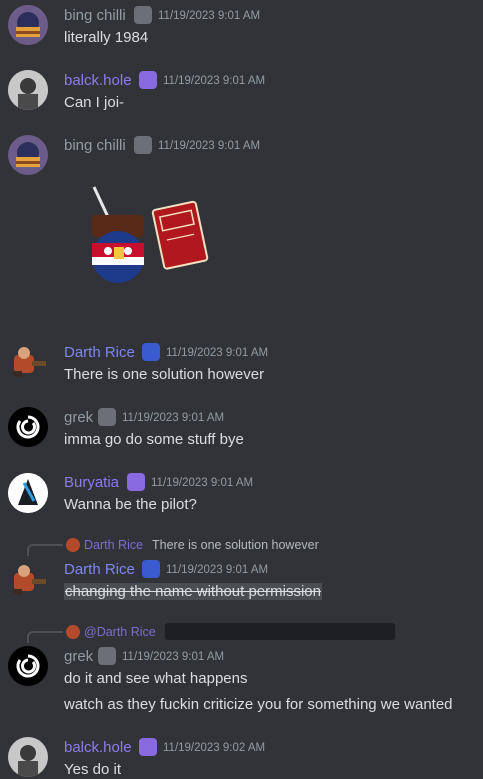  What do you see at coordinates (91, 482) in the screenshot?
I see `author-name: Buryatia` at bounding box center [91, 482].